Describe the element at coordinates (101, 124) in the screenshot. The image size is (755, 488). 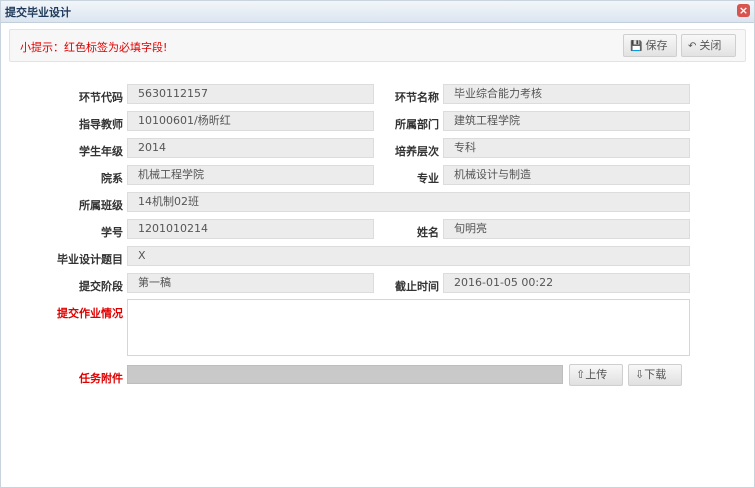
I see `label-advisor: 指导教师` at that location.